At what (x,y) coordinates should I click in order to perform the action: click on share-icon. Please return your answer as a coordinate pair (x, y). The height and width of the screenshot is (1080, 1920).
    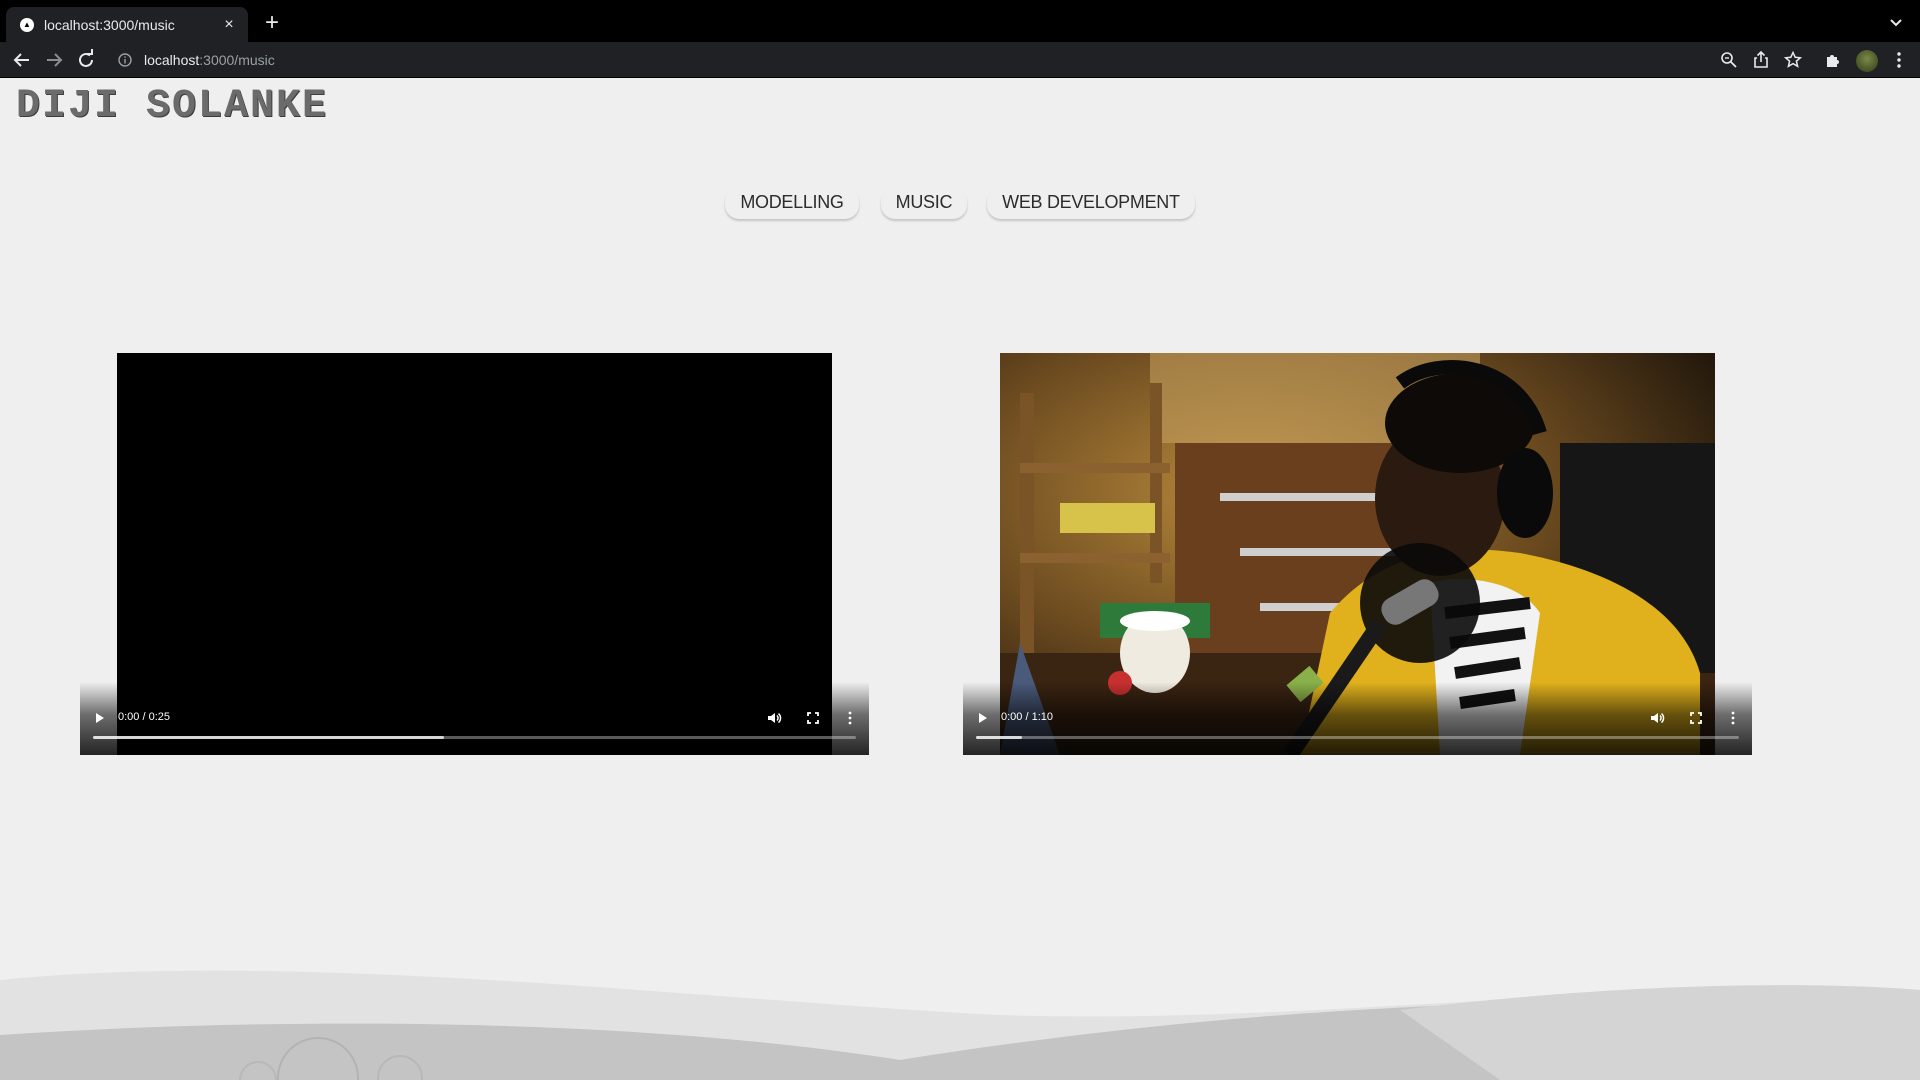
    Looking at the image, I should click on (1761, 59).